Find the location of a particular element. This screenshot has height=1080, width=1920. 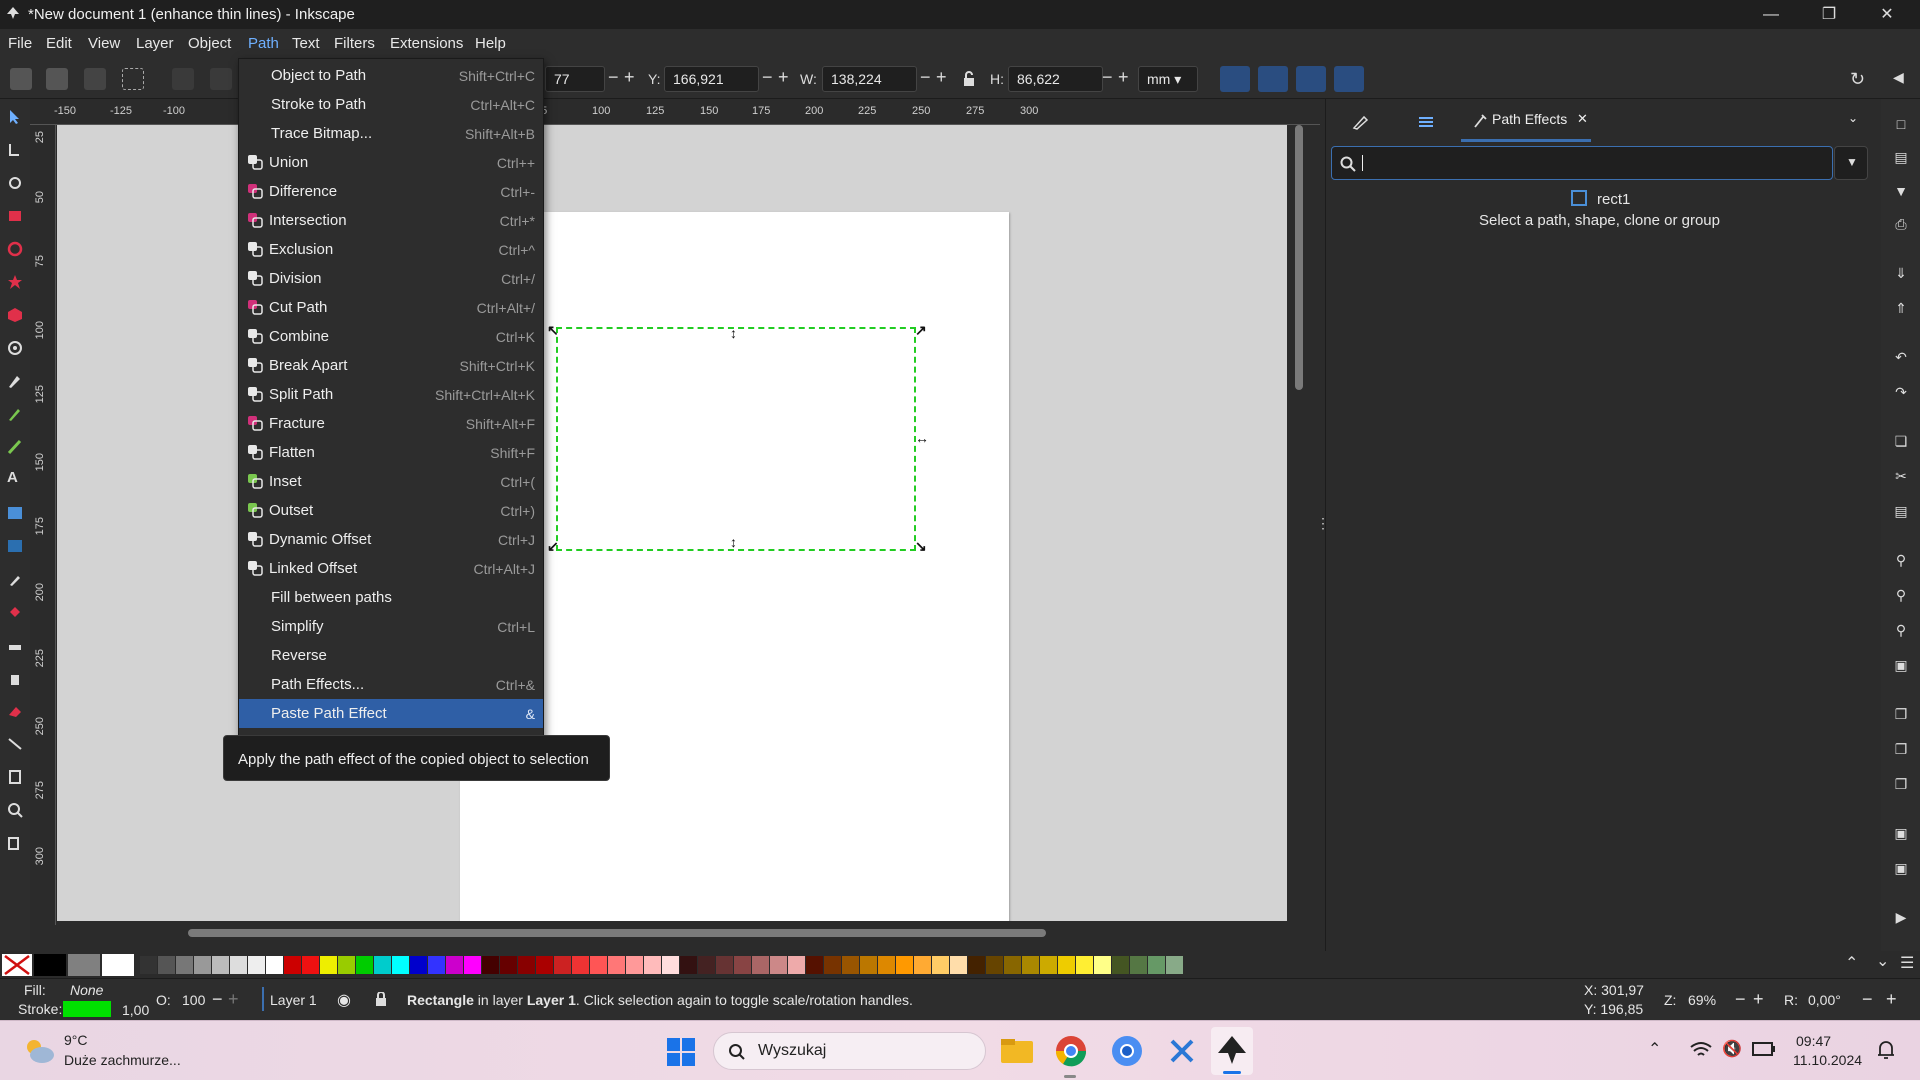

palette-menu-icon: ☰ is located at coordinates (1907, 963).